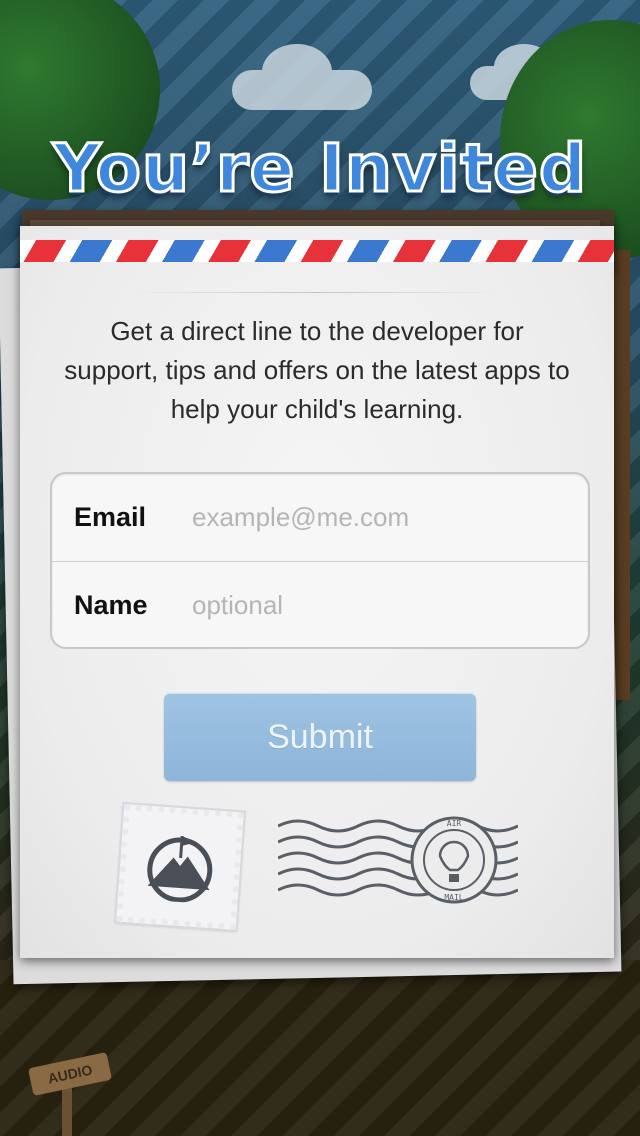 Image resolution: width=640 pixels, height=1136 pixels. What do you see at coordinates (317, 292) in the screenshot?
I see `divider` at bounding box center [317, 292].